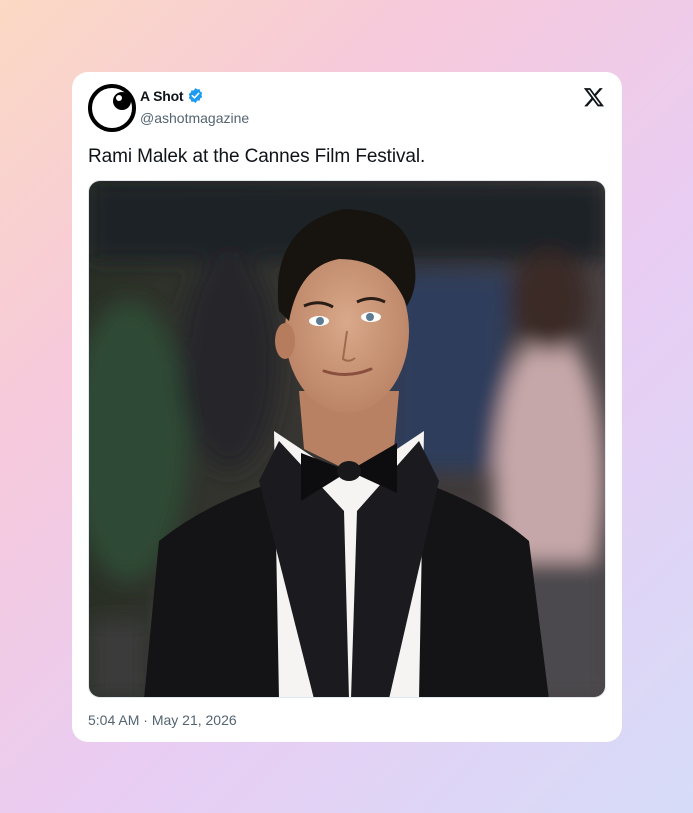 The width and height of the screenshot is (693, 813). Describe the element at coordinates (594, 97) in the screenshot. I see `x-logo-icon` at that location.